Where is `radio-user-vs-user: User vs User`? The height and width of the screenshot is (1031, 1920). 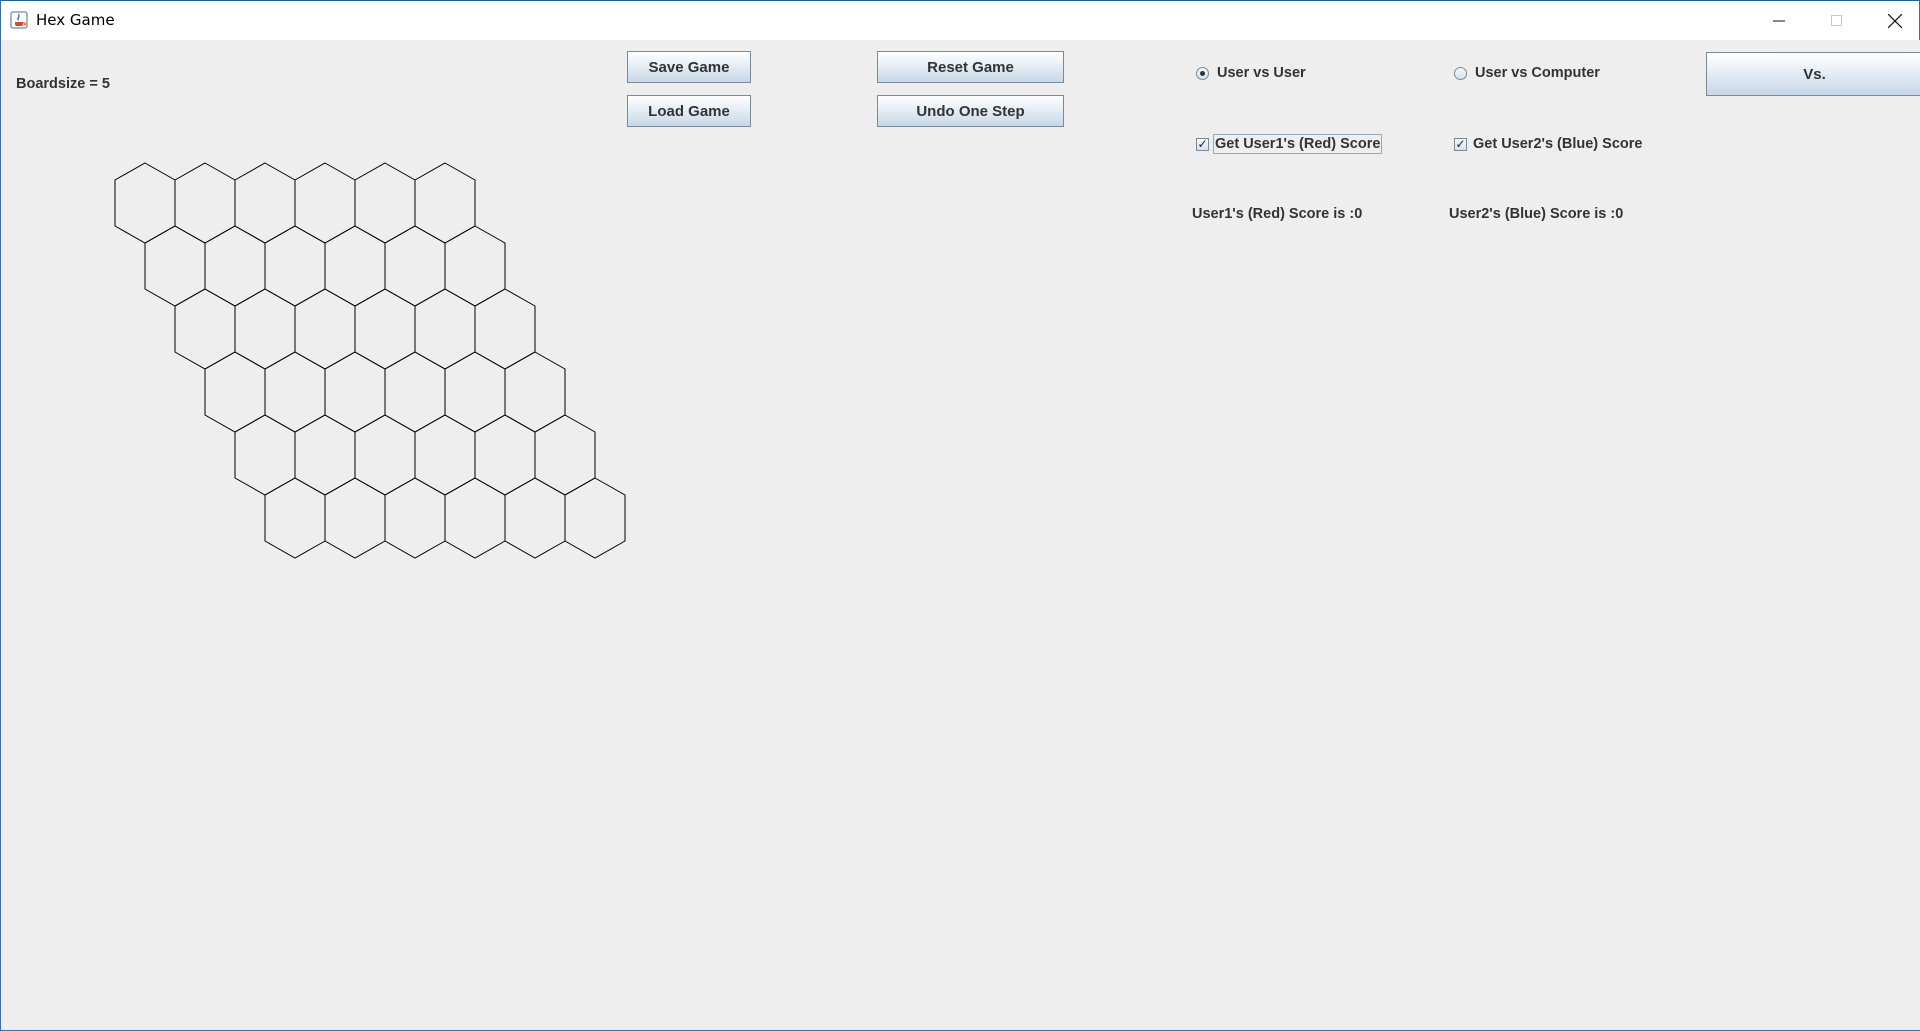 radio-user-vs-user: User vs User is located at coordinates (1251, 73).